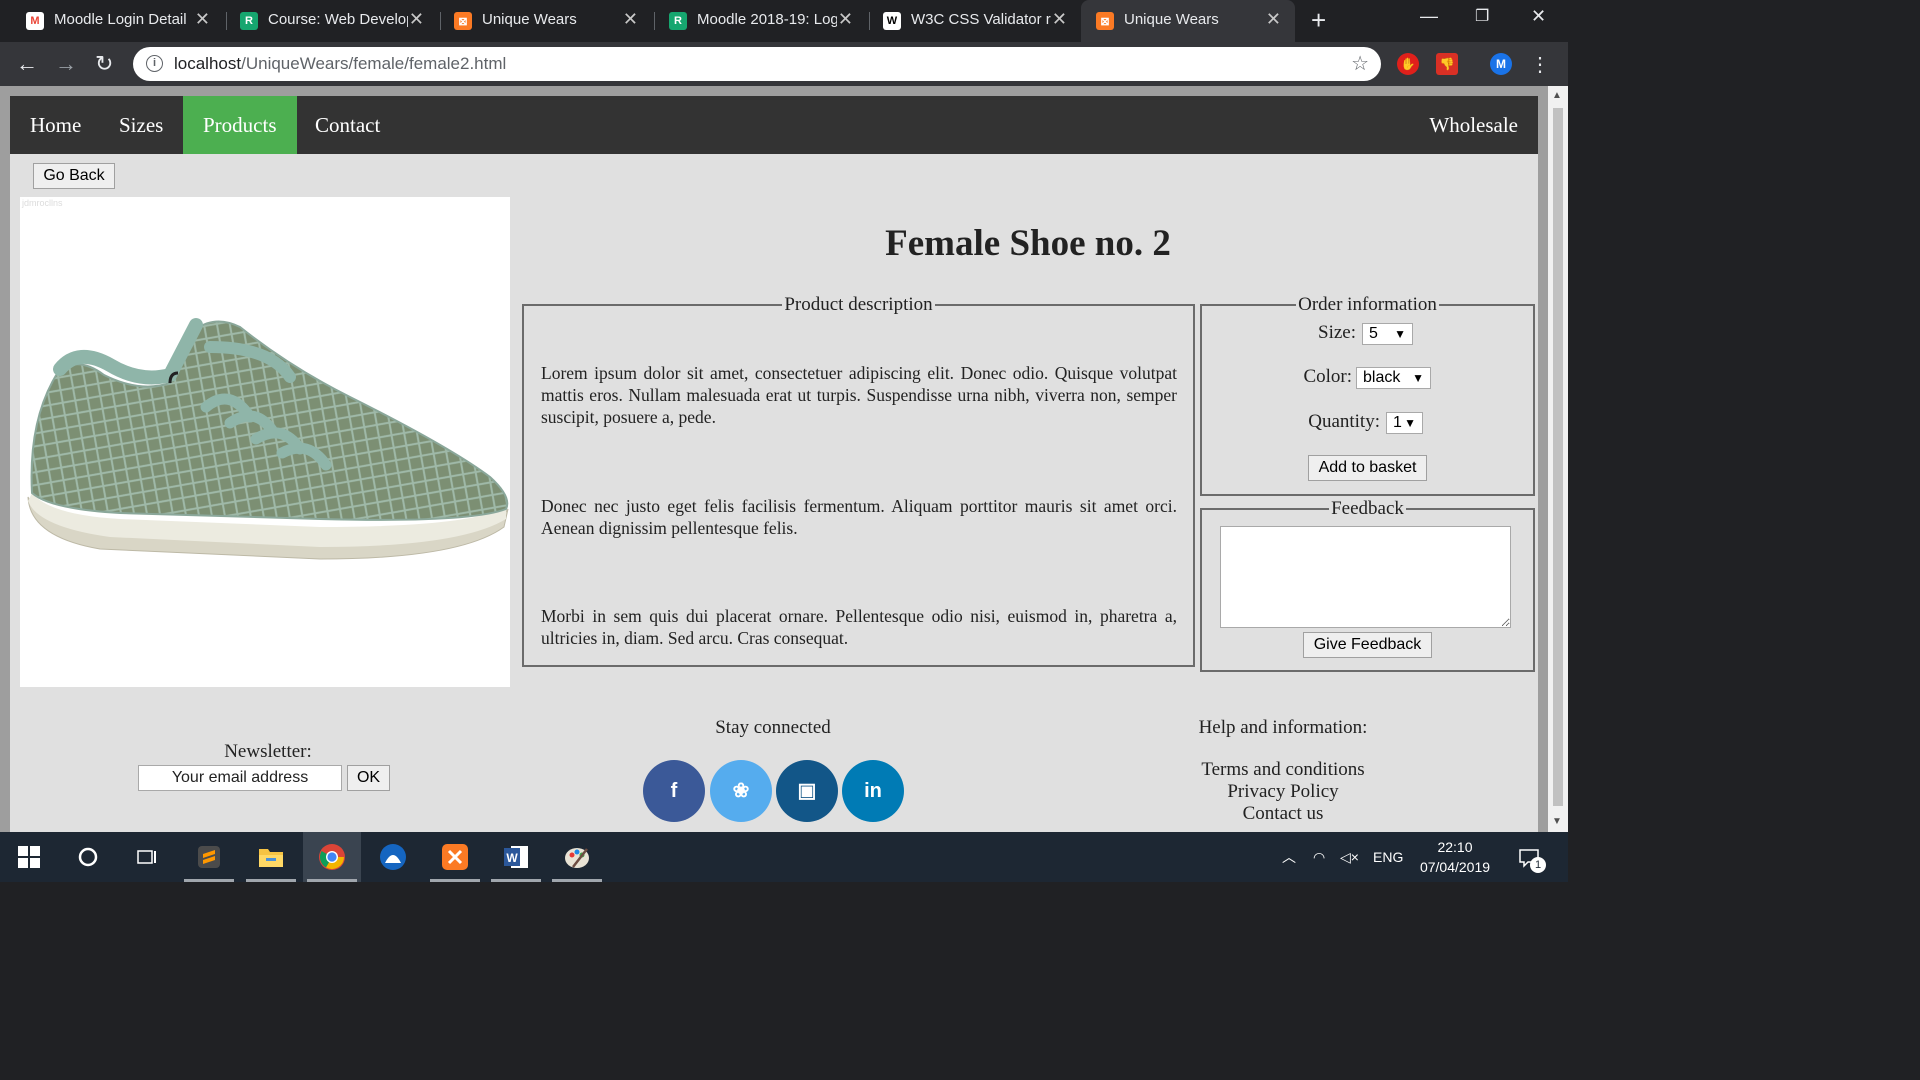  What do you see at coordinates (767, 19) in the screenshot?
I see `tab-title: Moodle 2018-19: Log` at bounding box center [767, 19].